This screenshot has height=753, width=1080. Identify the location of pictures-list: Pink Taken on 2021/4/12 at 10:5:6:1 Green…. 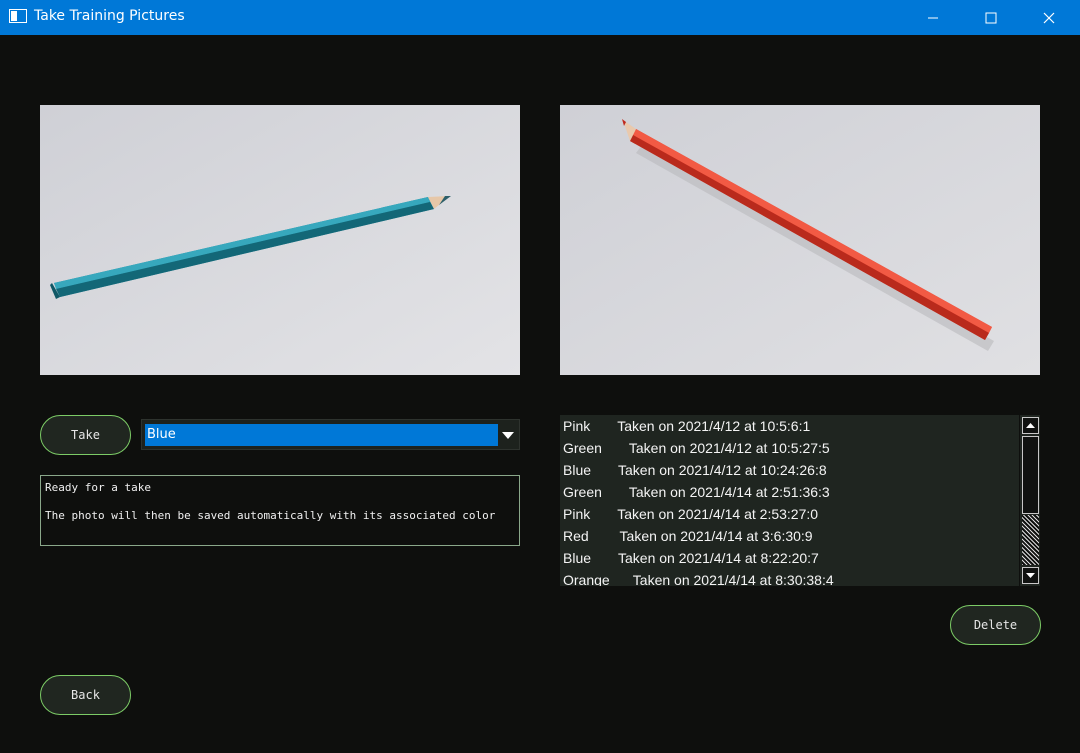
(800, 500).